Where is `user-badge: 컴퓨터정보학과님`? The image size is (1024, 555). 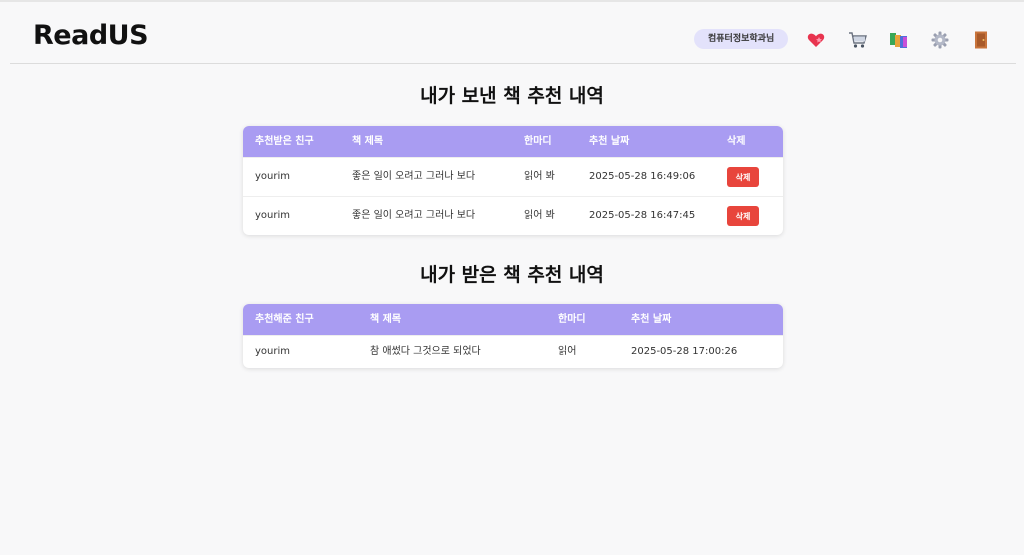
user-badge: 컴퓨터정보학과님 is located at coordinates (741, 39).